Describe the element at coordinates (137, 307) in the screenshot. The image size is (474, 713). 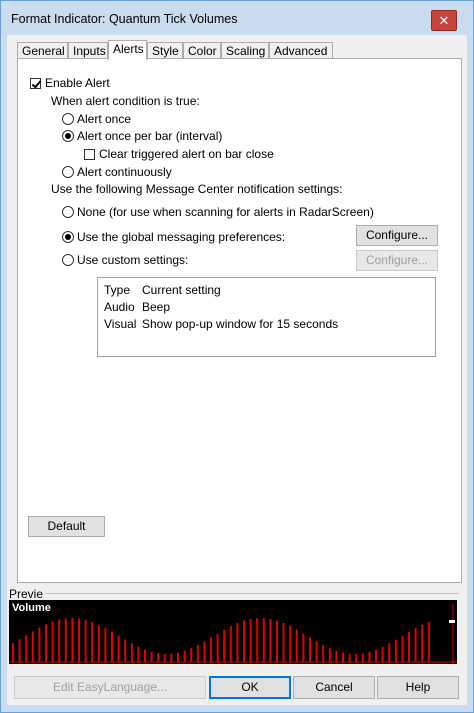
I see `settings-row-audio: Audio Beep` at that location.